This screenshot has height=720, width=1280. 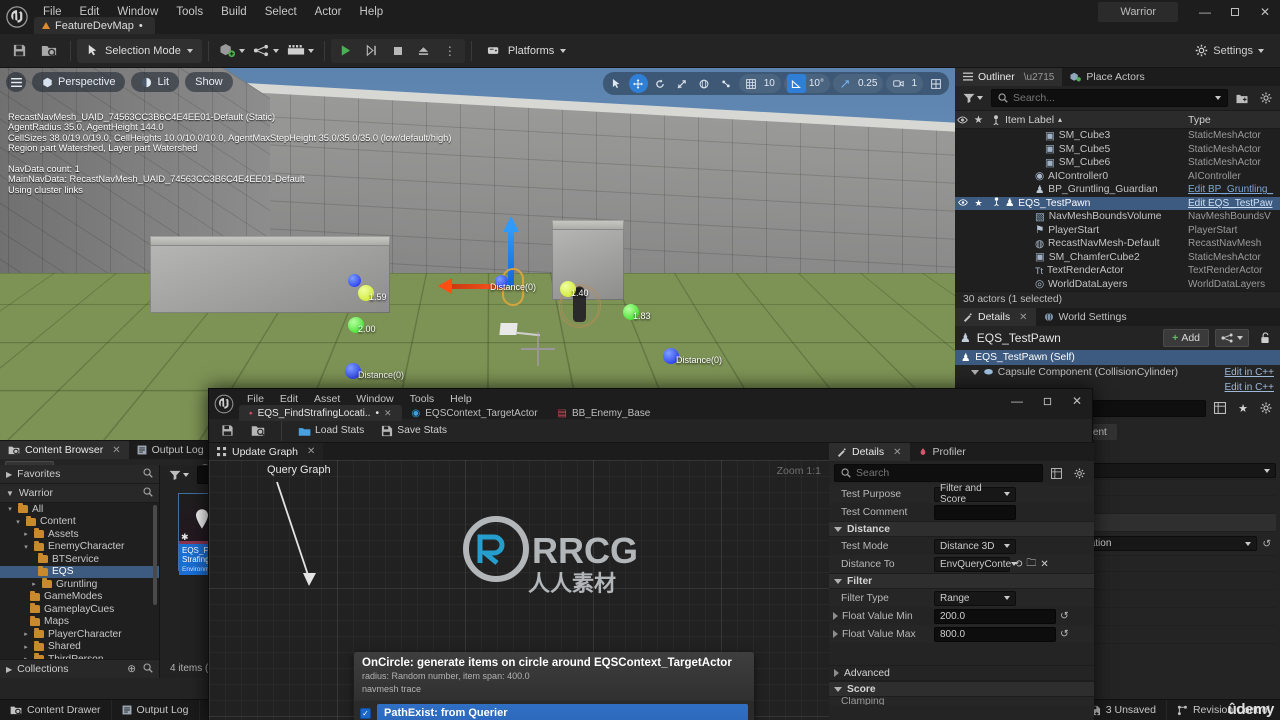 I want to click on eqs-minimize-button: —, so click(x=1017, y=401).